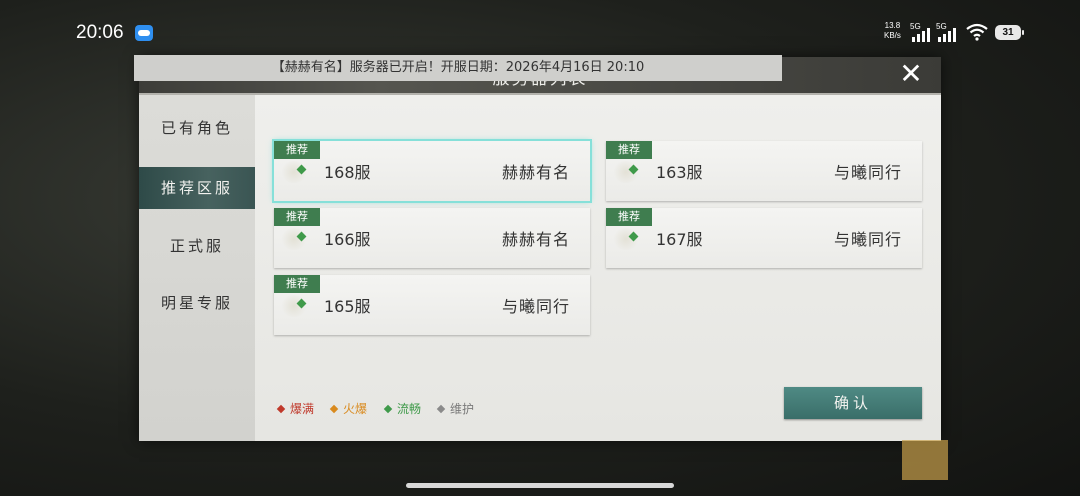 The image size is (1080, 496). I want to click on sim1-network-type: 5G, so click(915, 26).